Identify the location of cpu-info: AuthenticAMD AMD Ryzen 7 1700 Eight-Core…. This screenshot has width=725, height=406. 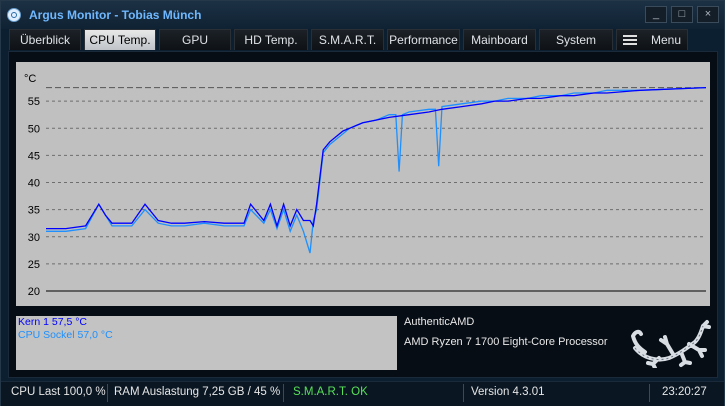
(506, 336).